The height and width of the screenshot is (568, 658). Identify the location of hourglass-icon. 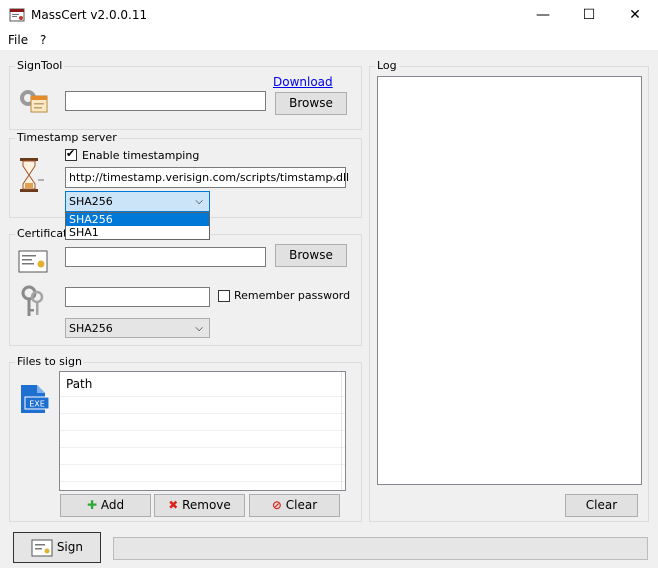
(32, 175).